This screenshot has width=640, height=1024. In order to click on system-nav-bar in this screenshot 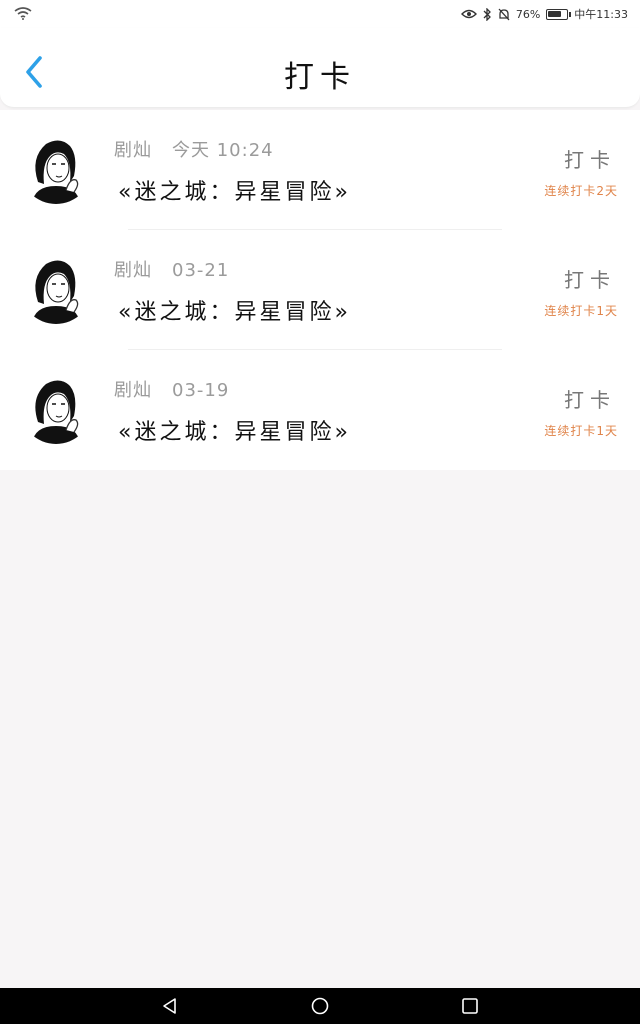, I will do `click(320, 1006)`.